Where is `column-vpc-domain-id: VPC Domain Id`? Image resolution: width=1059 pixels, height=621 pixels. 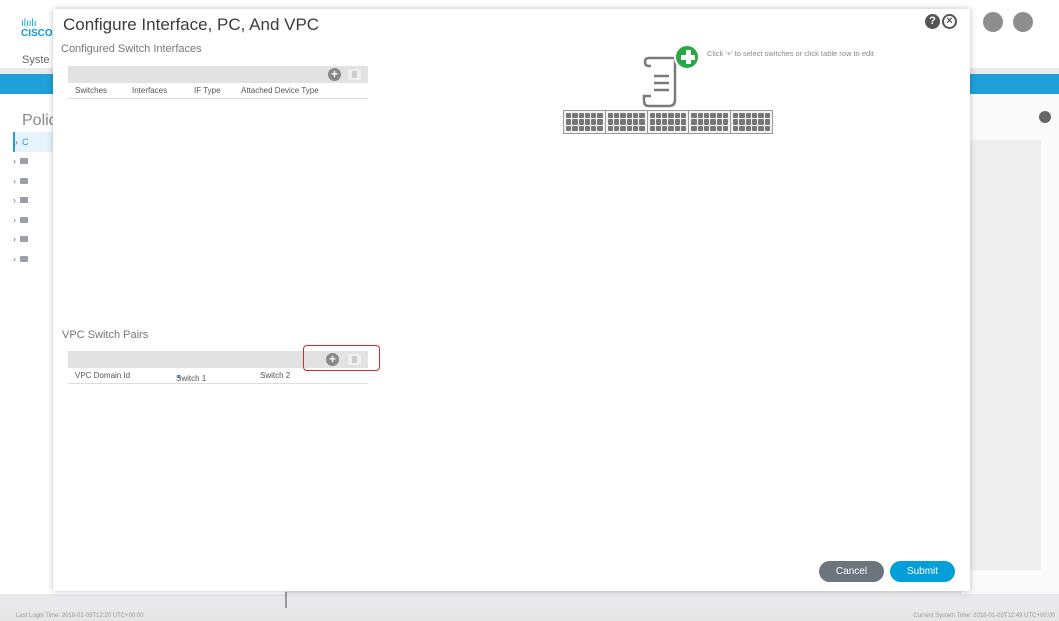 column-vpc-domain-id: VPC Domain Id is located at coordinates (102, 375).